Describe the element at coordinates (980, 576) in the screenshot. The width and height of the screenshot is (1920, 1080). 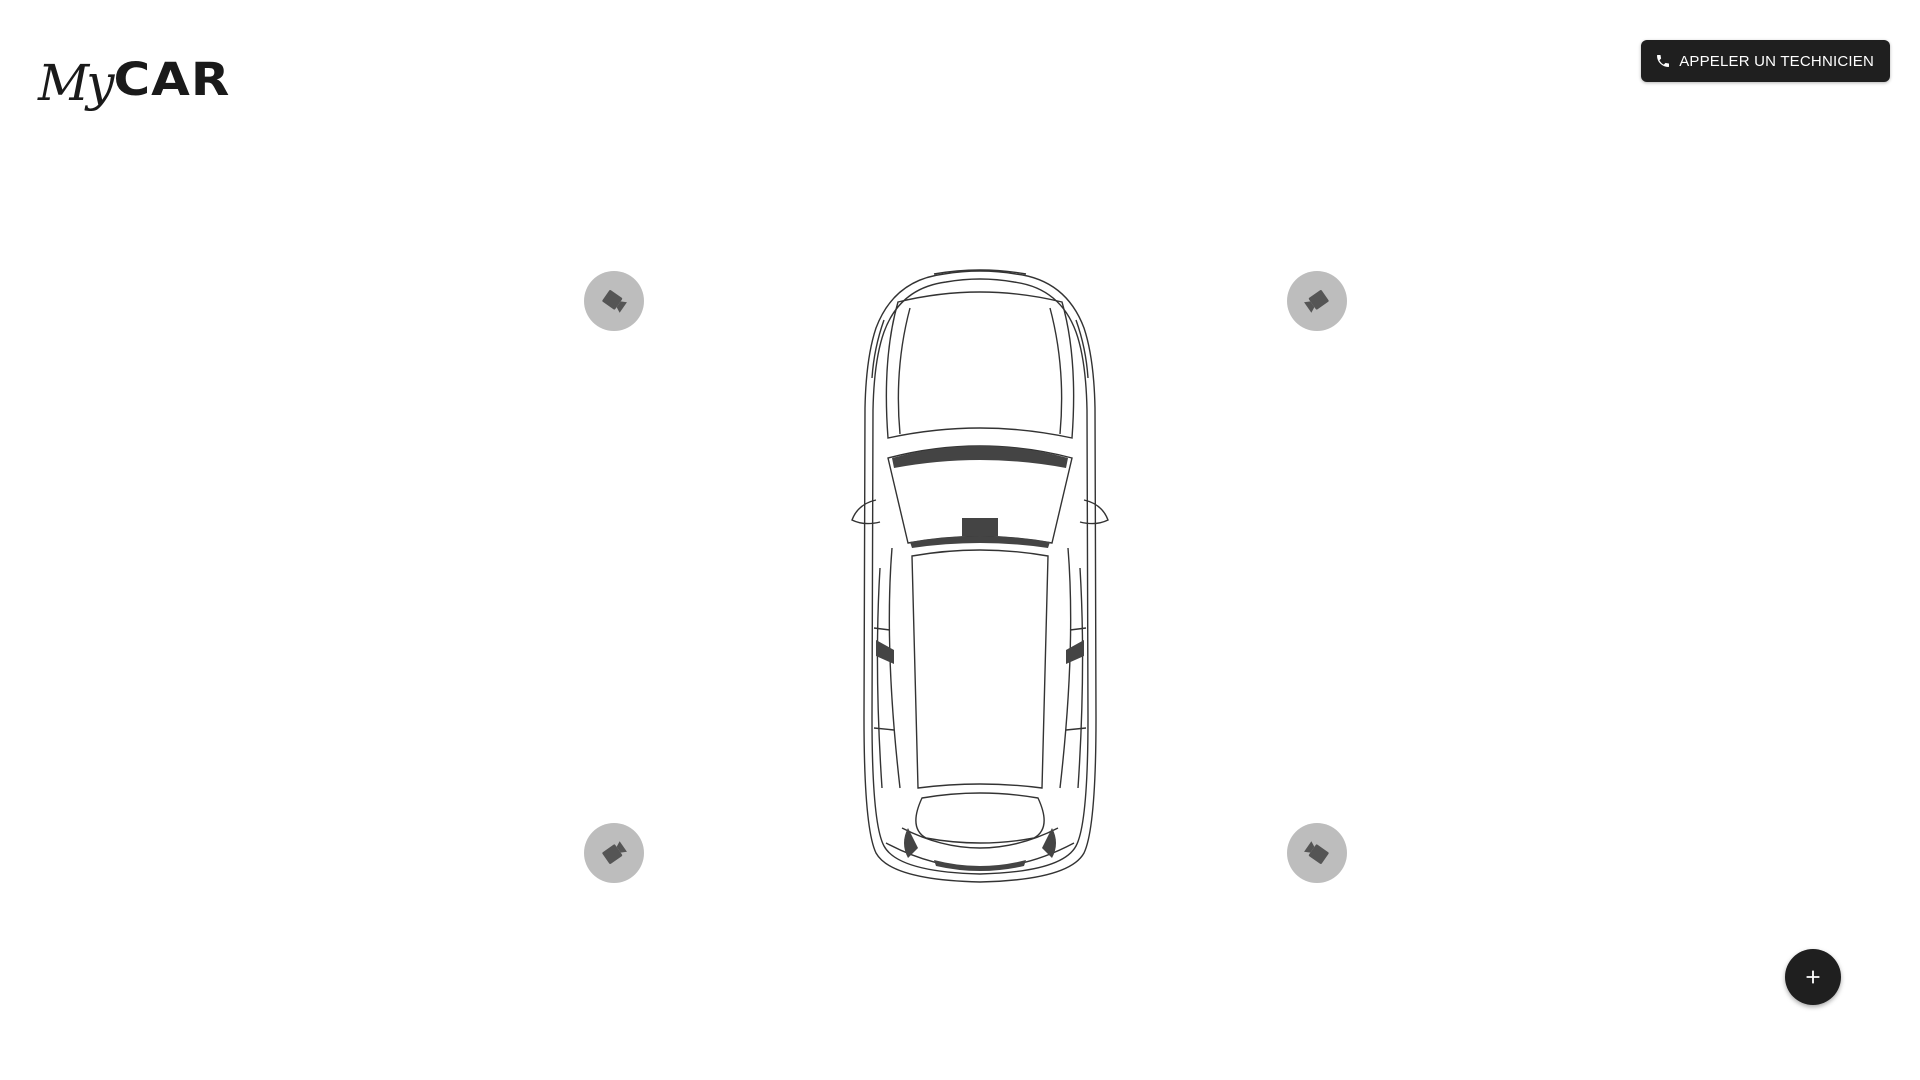
I see `car-top-view` at that location.